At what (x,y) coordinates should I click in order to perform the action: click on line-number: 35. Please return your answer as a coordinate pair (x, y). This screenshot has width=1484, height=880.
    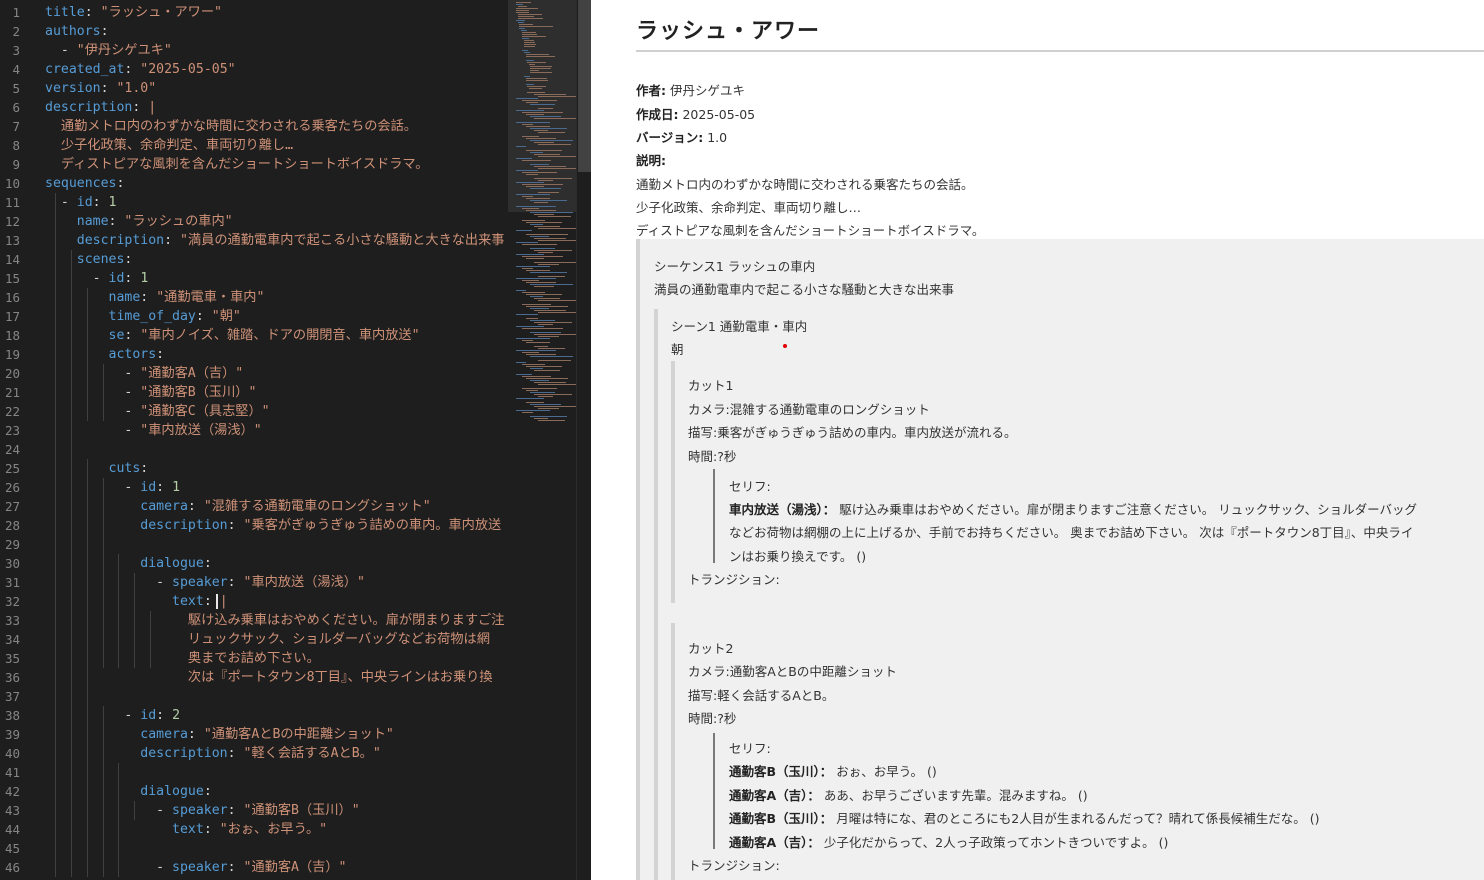
    Looking at the image, I should click on (12, 658).